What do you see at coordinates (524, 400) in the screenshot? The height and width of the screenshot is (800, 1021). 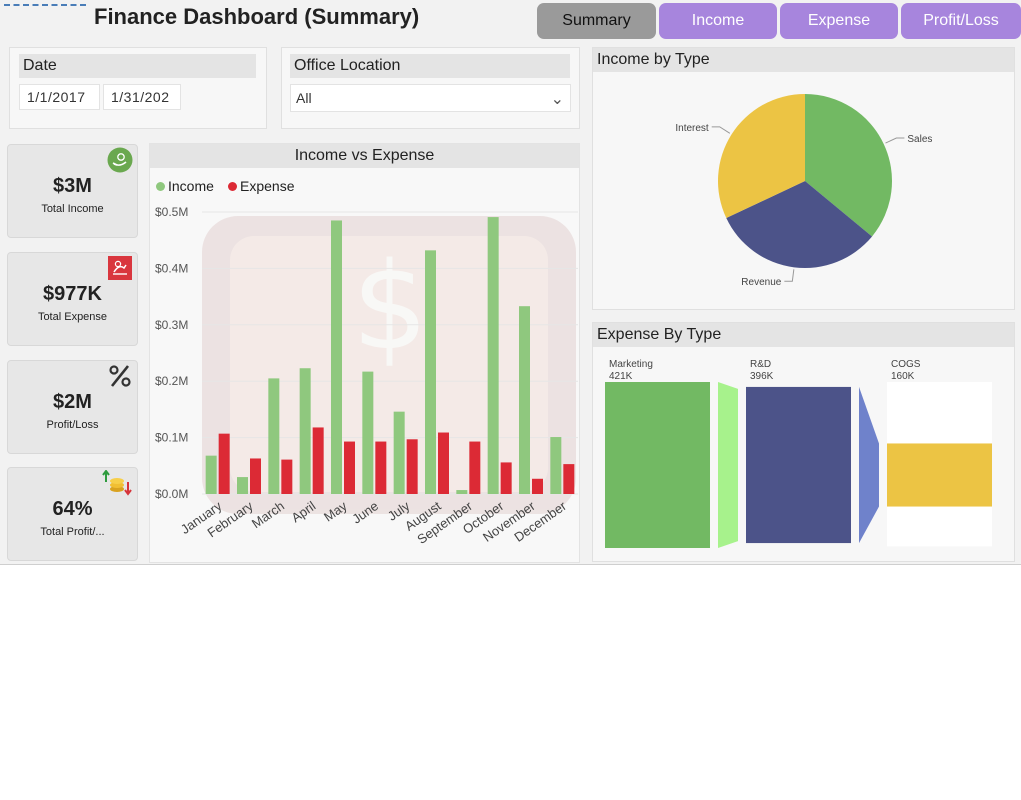 I see `bar-income-november` at bounding box center [524, 400].